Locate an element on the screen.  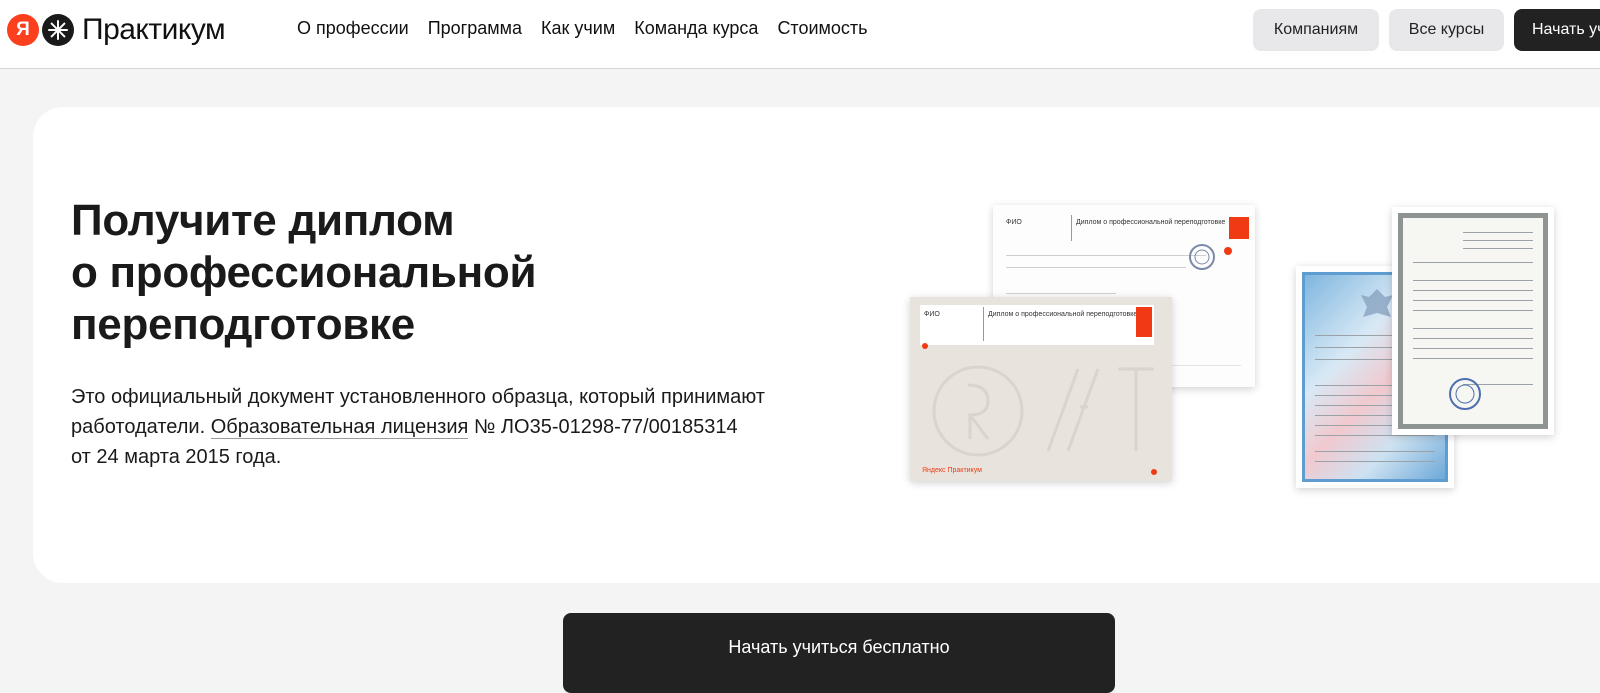
license-appendix-image is located at coordinates (1473, 321).